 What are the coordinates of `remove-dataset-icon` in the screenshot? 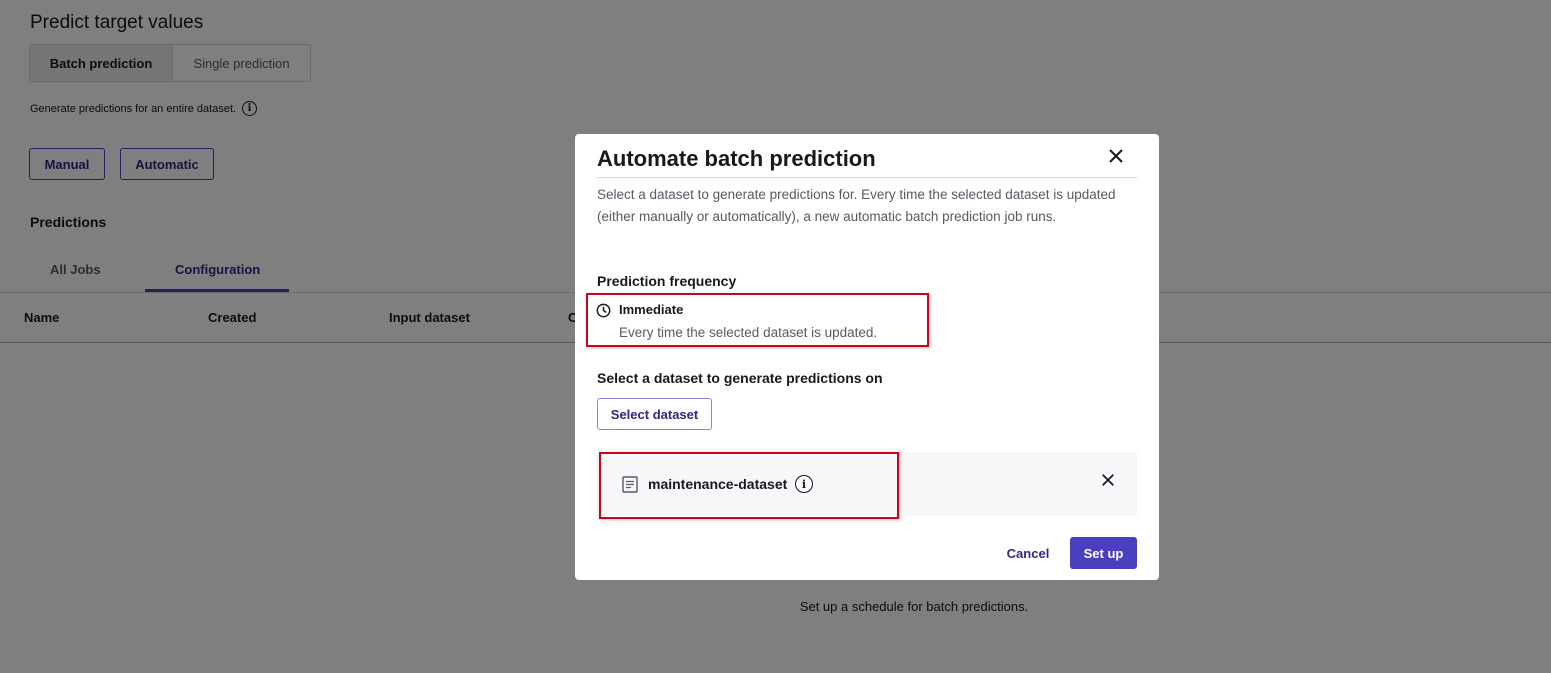 It's located at (1108, 480).